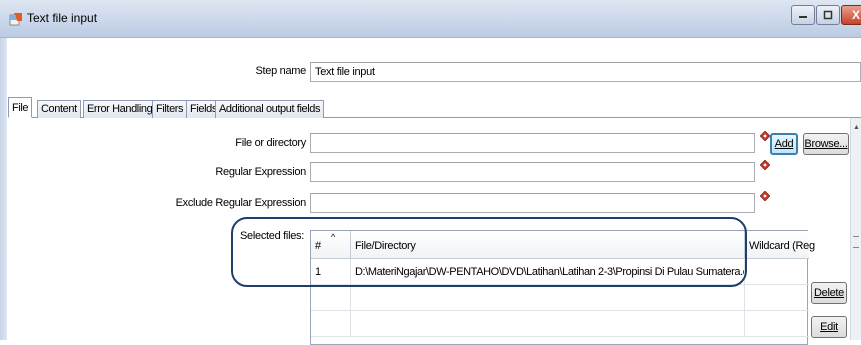 Image resolution: width=861 pixels, height=345 pixels. What do you see at coordinates (20, 107) in the screenshot?
I see `tab-file: File` at bounding box center [20, 107].